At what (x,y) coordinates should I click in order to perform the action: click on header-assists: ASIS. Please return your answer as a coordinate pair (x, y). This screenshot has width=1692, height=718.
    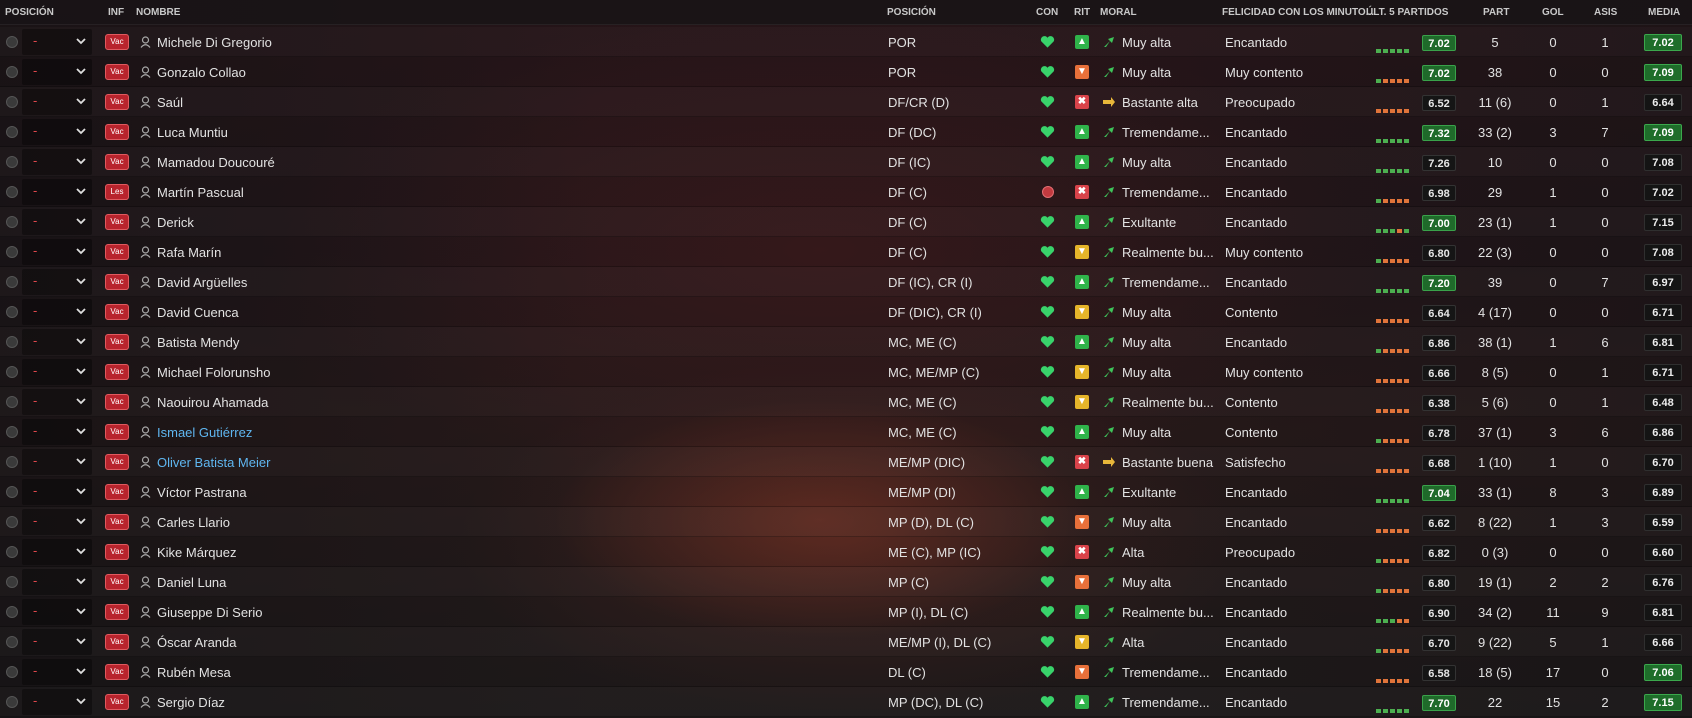
    Looking at the image, I should click on (1605, 12).